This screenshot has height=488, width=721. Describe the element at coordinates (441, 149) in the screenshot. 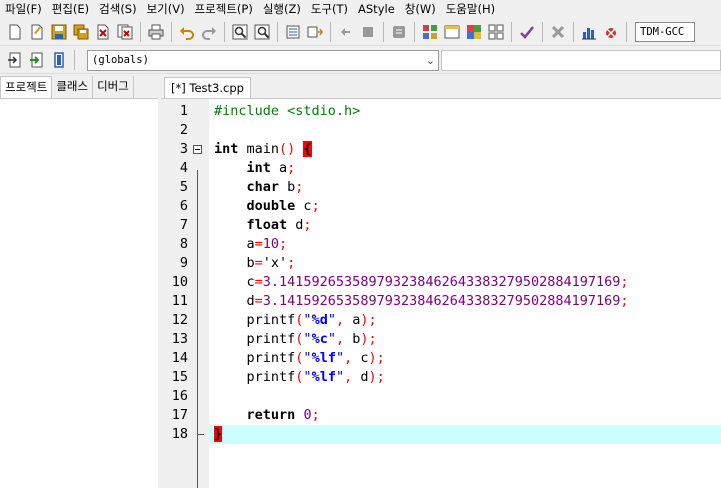

I see `code-line: 3 int main() {` at that location.